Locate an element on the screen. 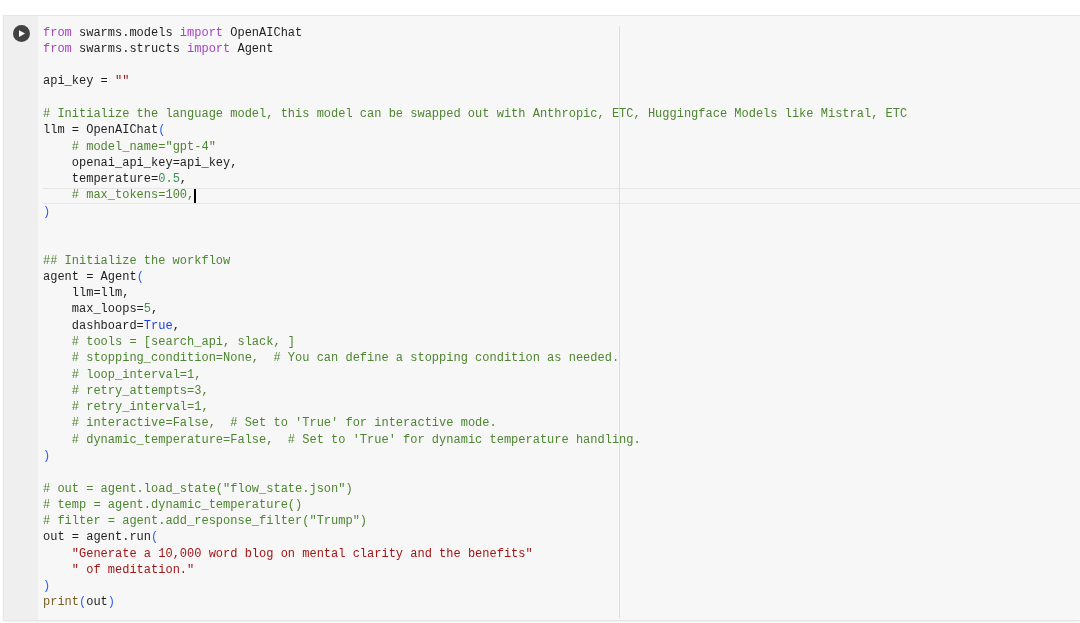 Image resolution: width=1080 pixels, height=623 pixels. code-line: agent = Agent( is located at coordinates (93, 277).